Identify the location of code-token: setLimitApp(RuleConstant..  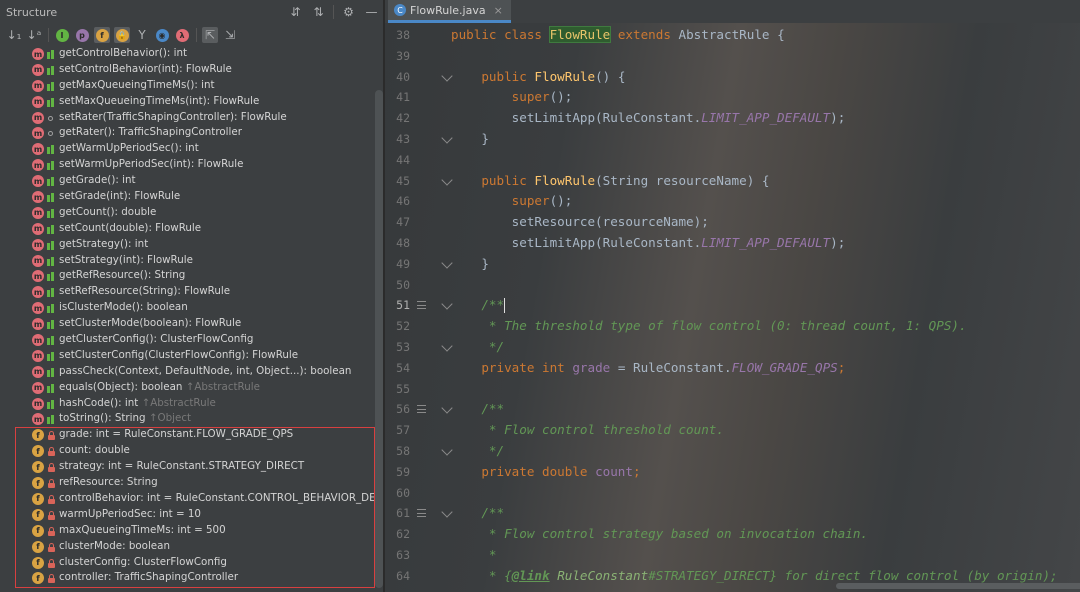
(576, 118).